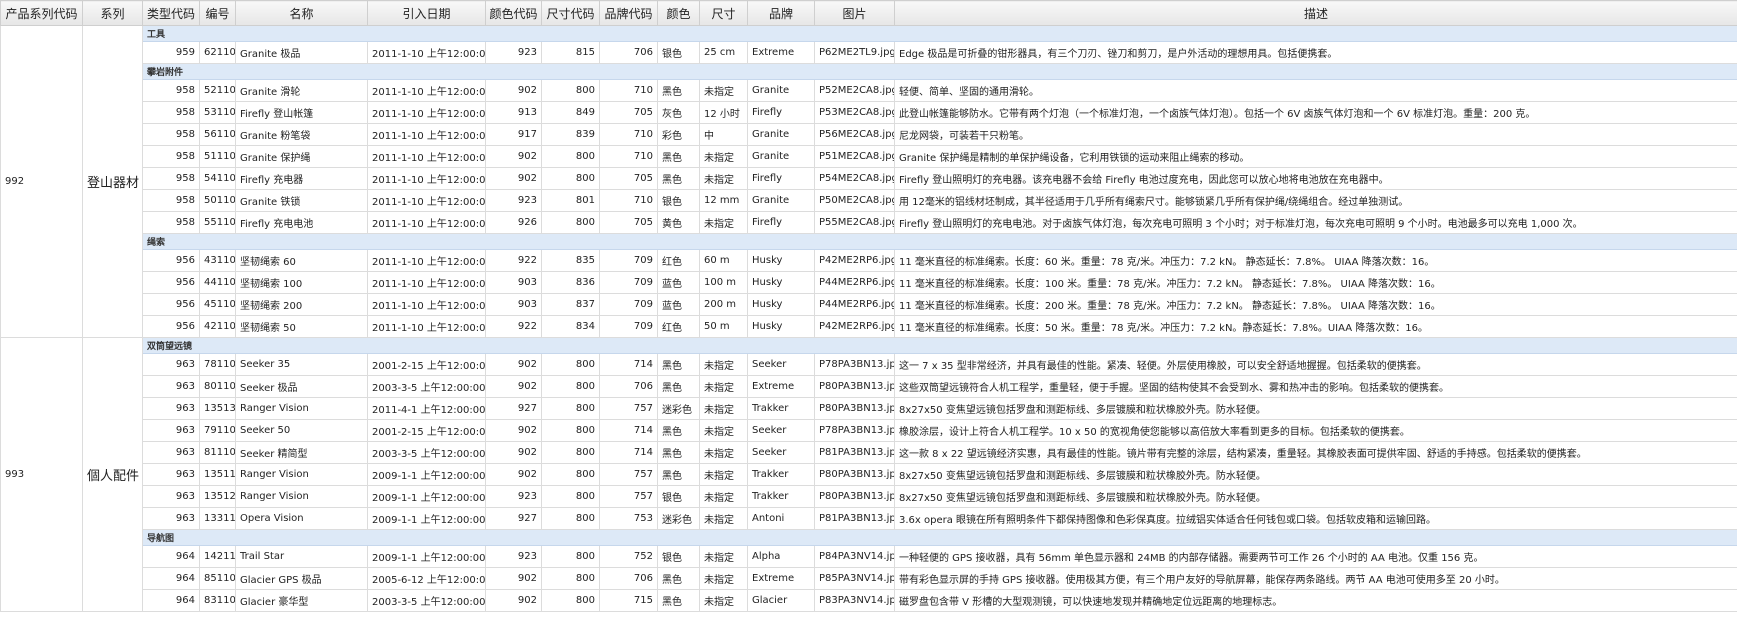 The image size is (1737, 633). What do you see at coordinates (1315, 13) in the screenshot?
I see `col-header-description: 描述` at bounding box center [1315, 13].